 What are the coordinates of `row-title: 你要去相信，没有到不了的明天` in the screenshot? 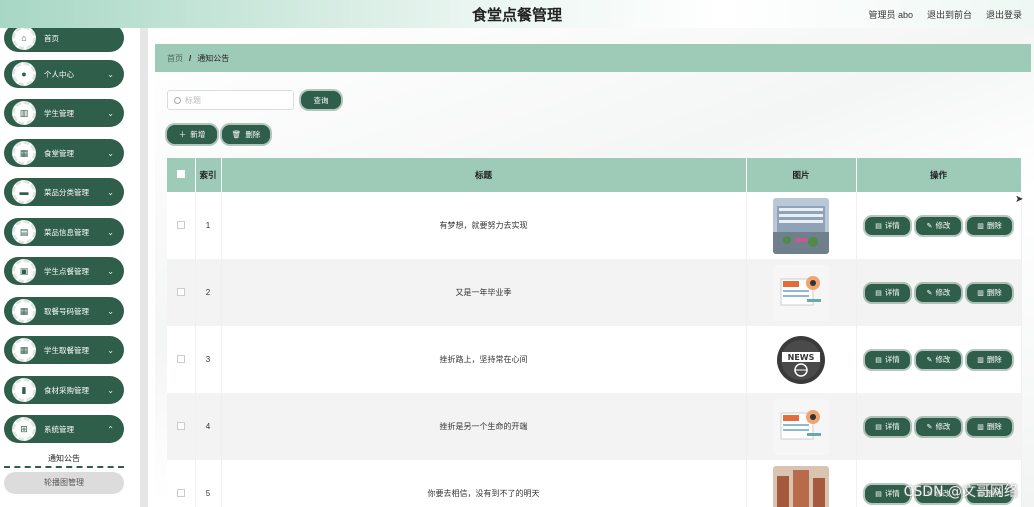 It's located at (484, 483).